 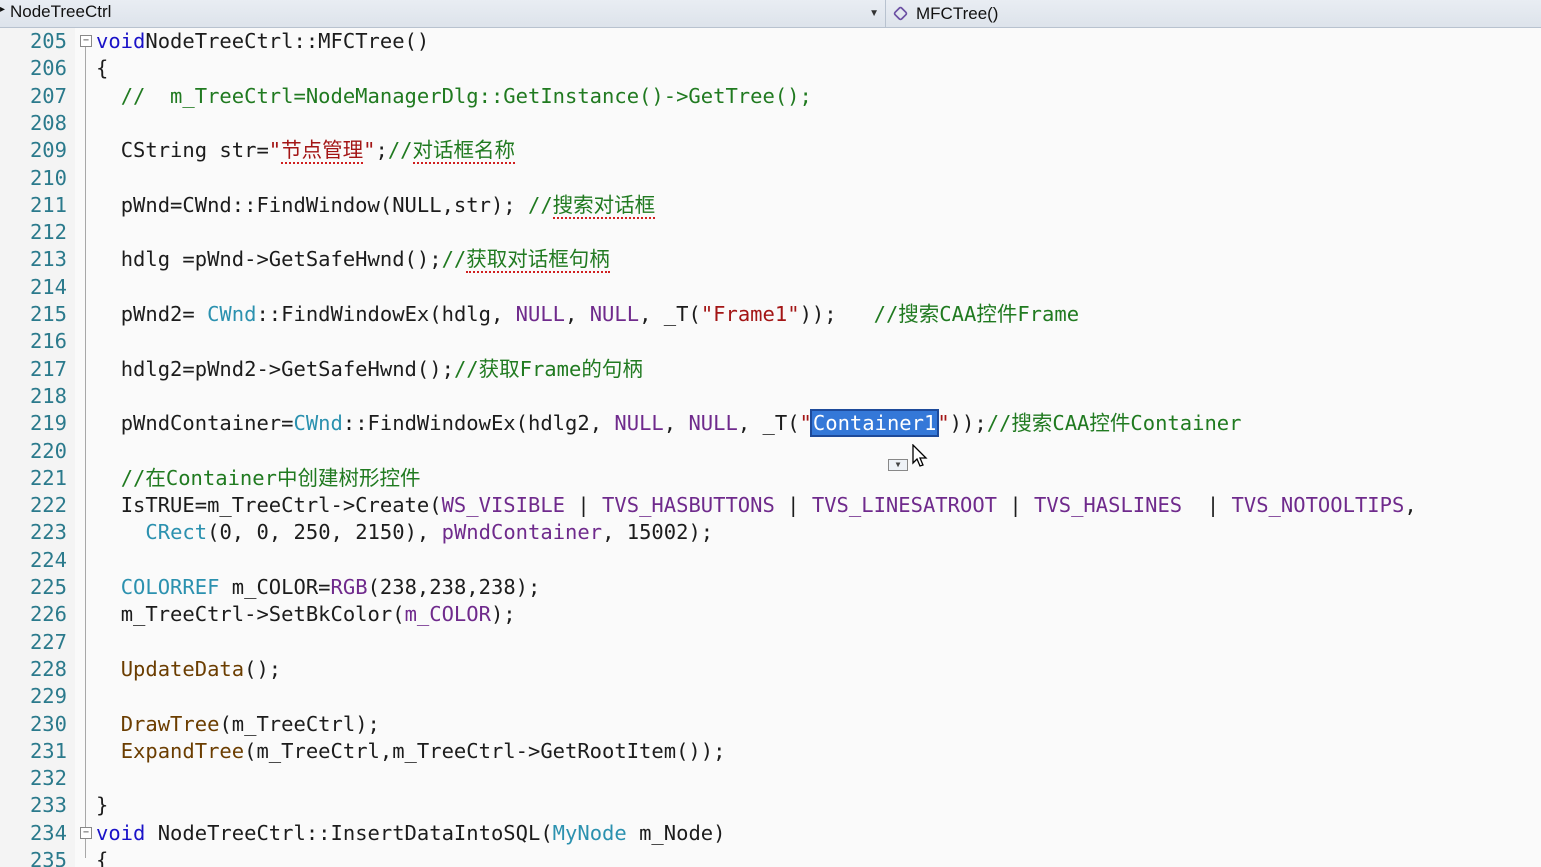 What do you see at coordinates (48, 587) in the screenshot?
I see `line-number: 225` at bounding box center [48, 587].